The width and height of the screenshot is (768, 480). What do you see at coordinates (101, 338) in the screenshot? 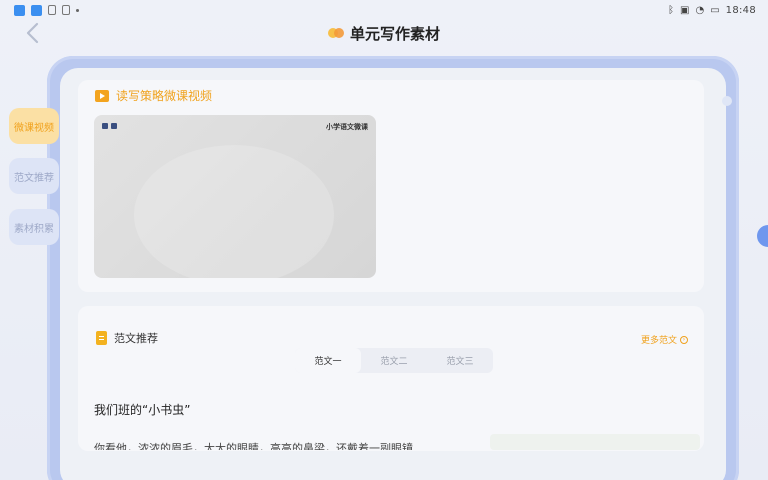
I see `document-icon` at bounding box center [101, 338].